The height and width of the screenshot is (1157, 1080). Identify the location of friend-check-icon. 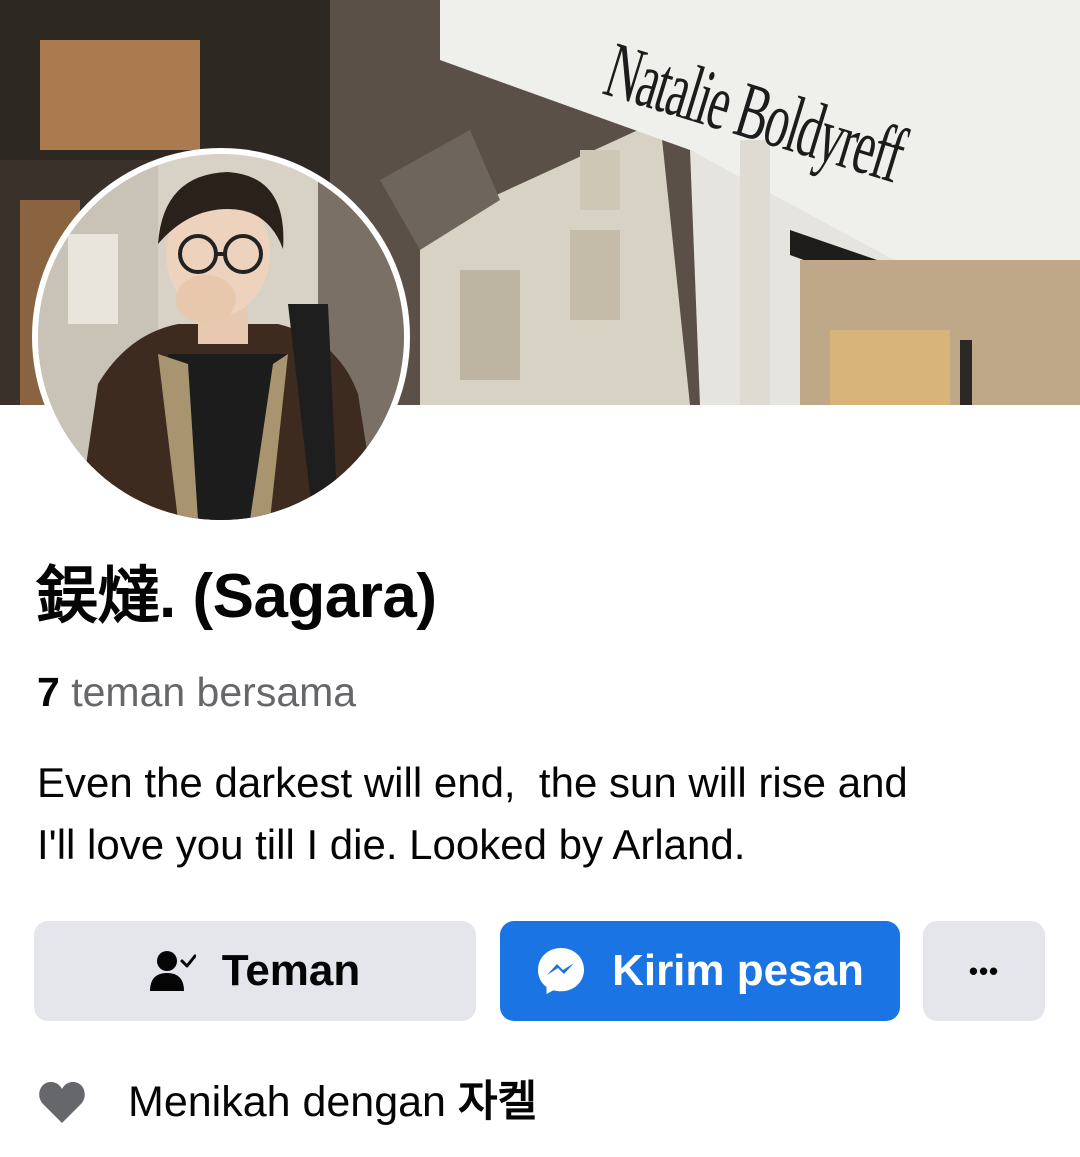
(172, 971).